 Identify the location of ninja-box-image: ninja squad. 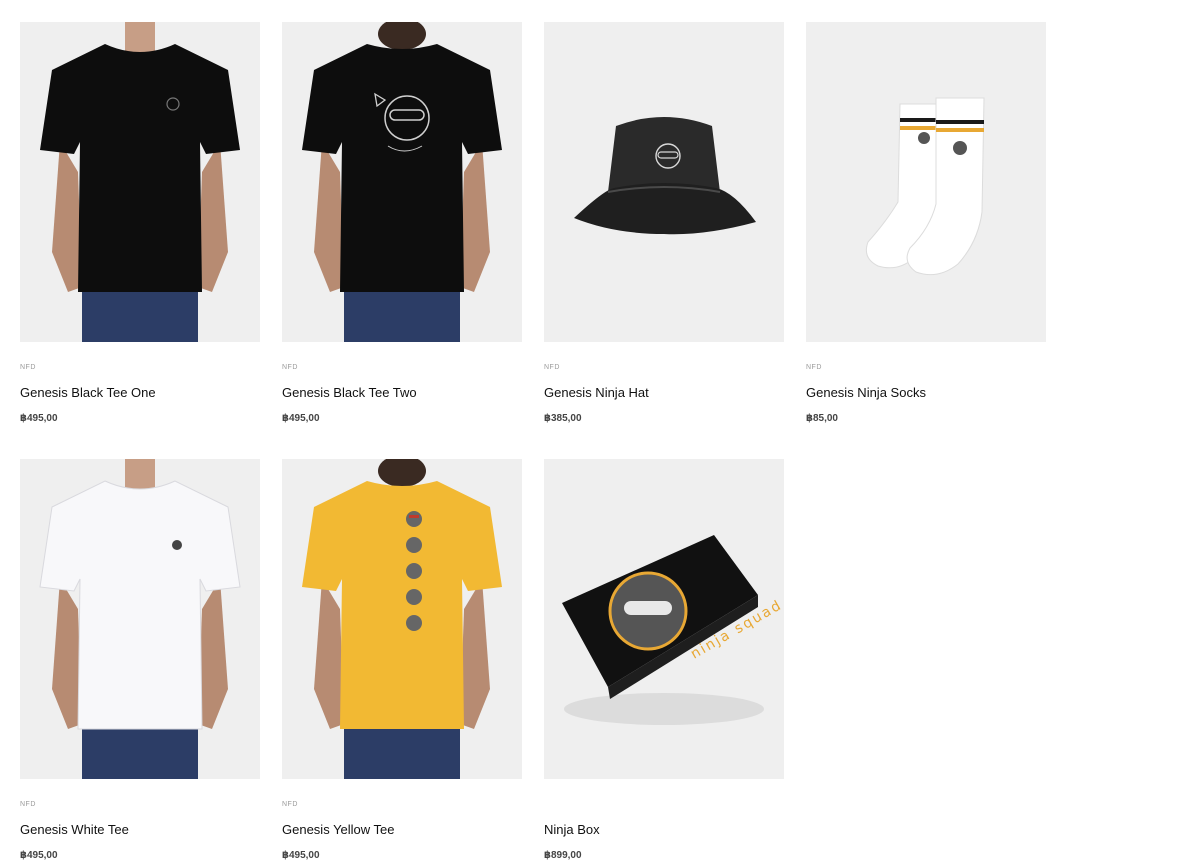
(664, 619).